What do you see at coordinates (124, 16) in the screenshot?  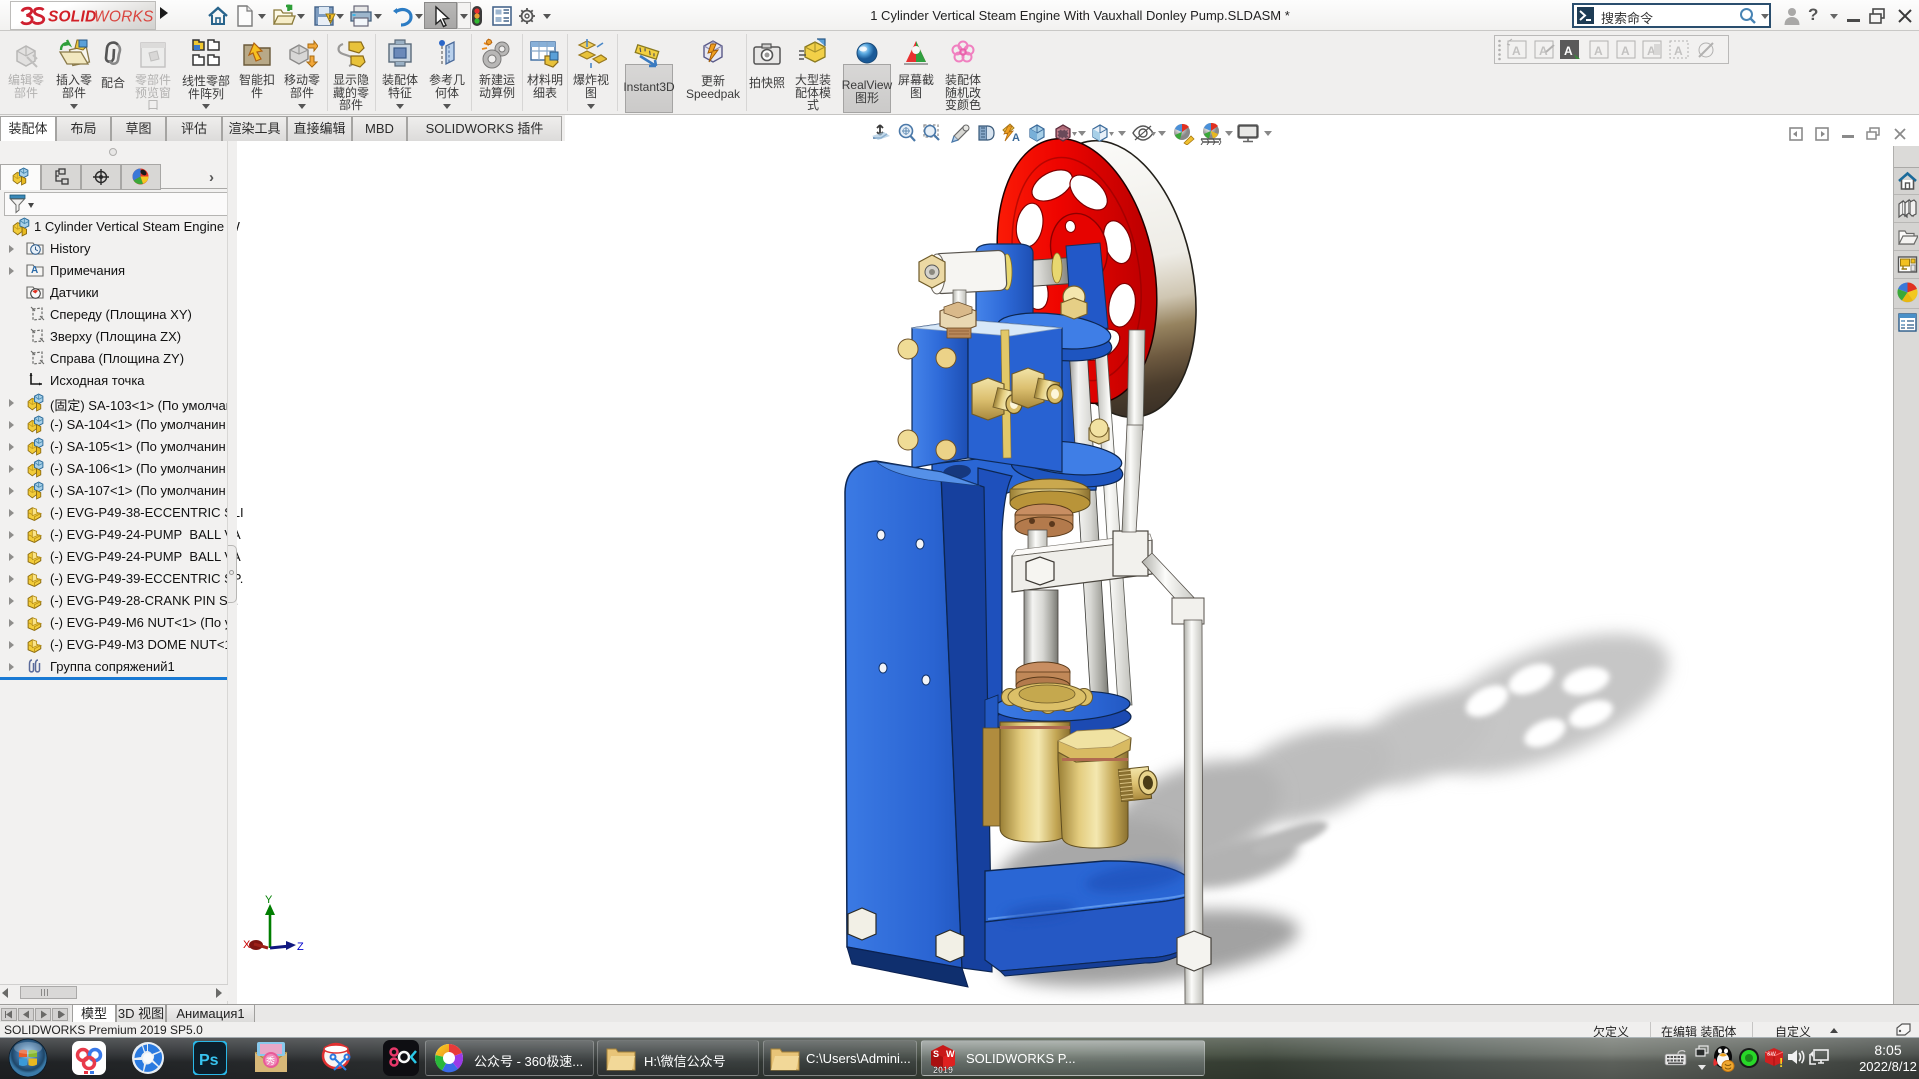 I see `svg-text: WORKS` at bounding box center [124, 16].